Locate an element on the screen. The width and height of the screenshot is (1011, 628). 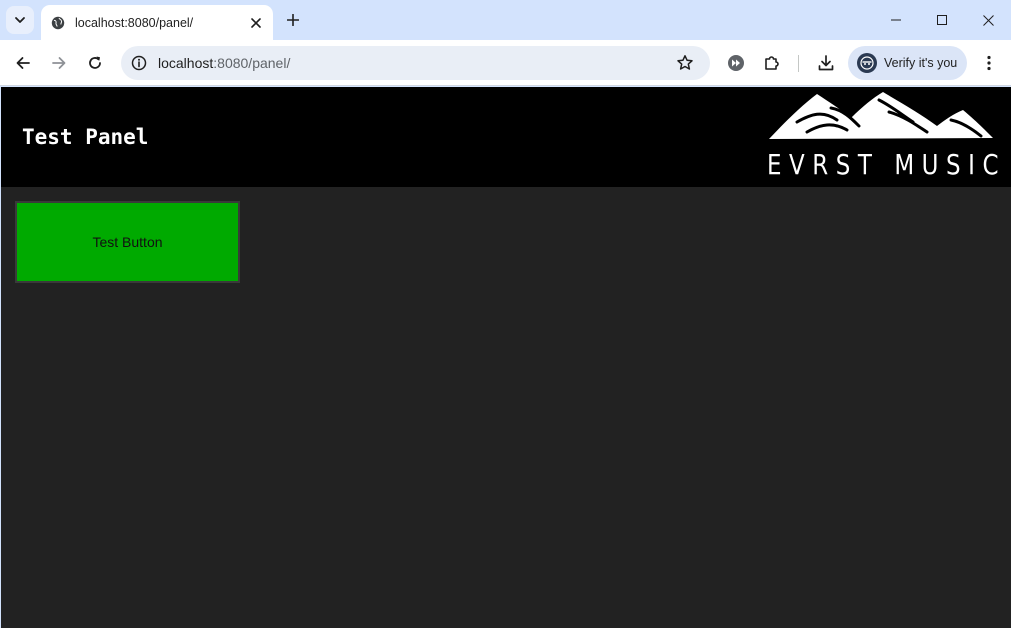
extensions-button is located at coordinates (772, 63).